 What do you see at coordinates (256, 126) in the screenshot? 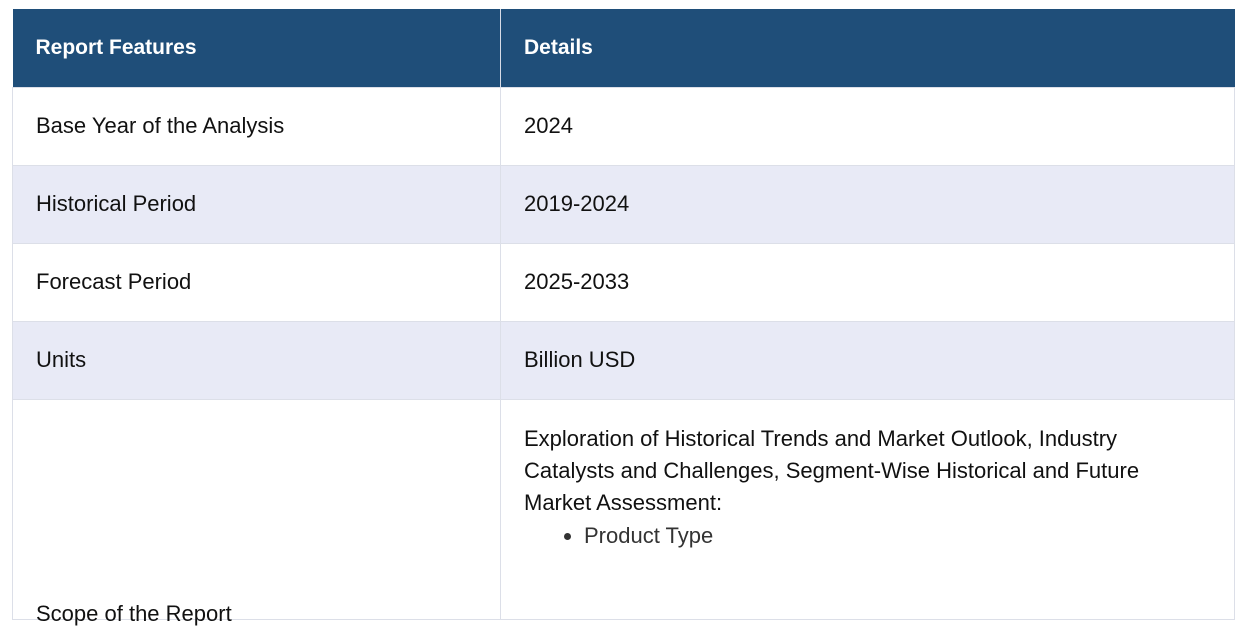
I see `row-feature: Base Year of the Analysis` at bounding box center [256, 126].